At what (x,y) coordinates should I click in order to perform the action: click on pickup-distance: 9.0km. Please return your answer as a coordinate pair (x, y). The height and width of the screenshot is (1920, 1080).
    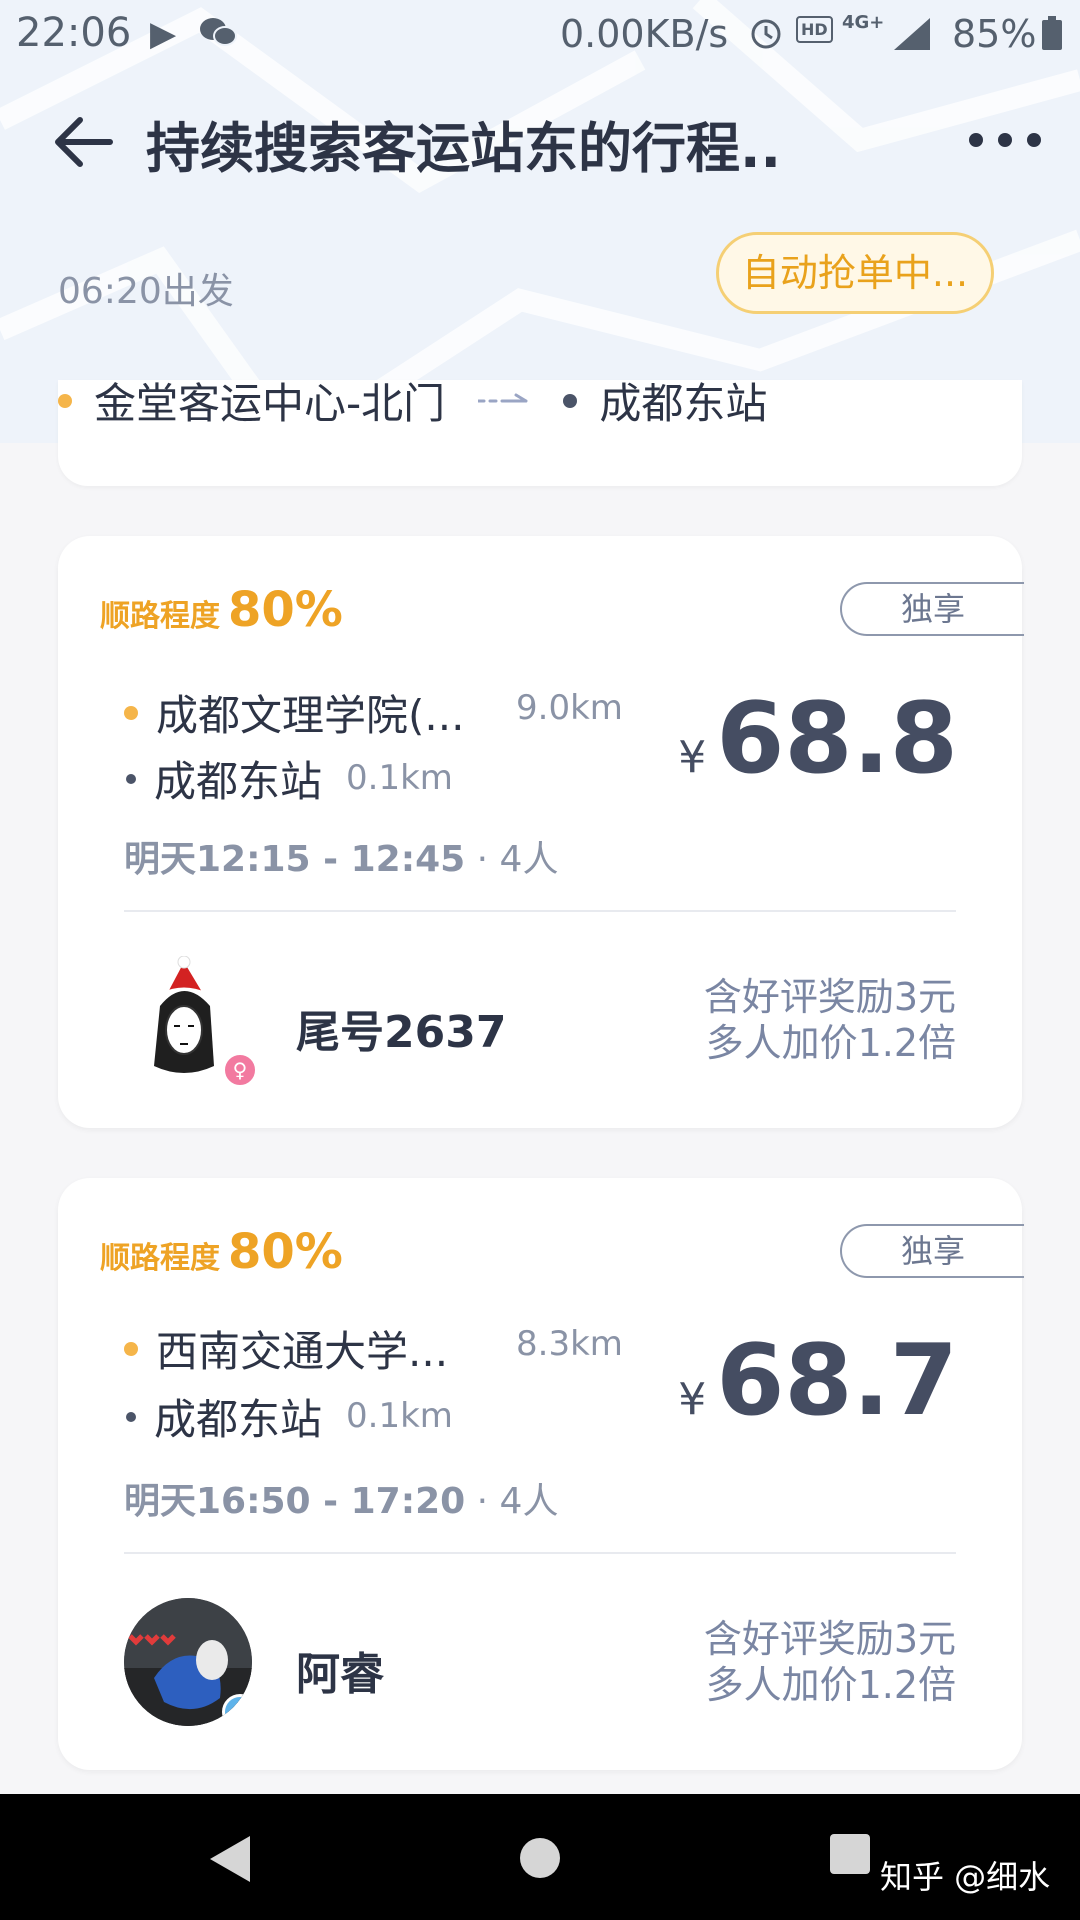
    Looking at the image, I should click on (569, 708).